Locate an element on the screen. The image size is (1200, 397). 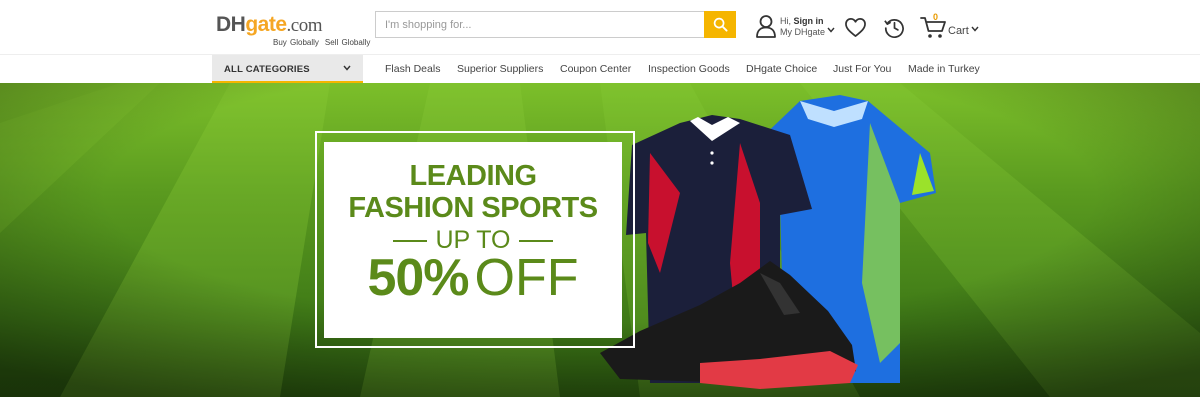
greeting: Hi, Sign in is located at coordinates (802, 21).